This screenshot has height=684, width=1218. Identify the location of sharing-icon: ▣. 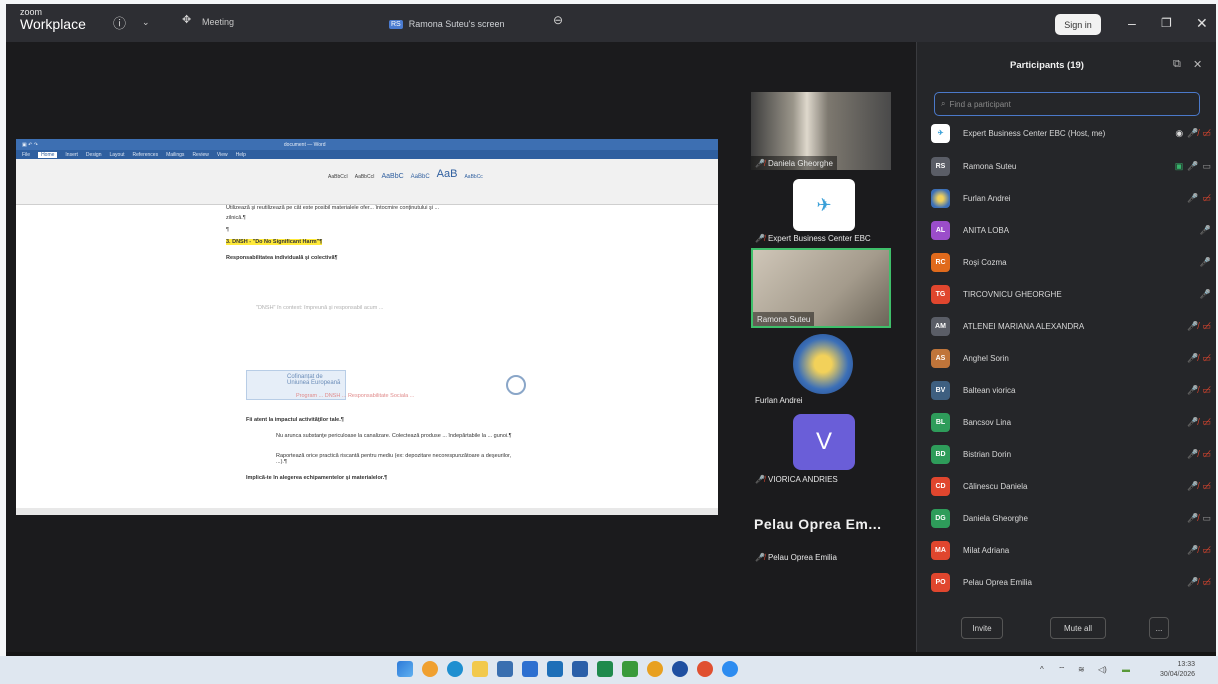
(1179, 165).